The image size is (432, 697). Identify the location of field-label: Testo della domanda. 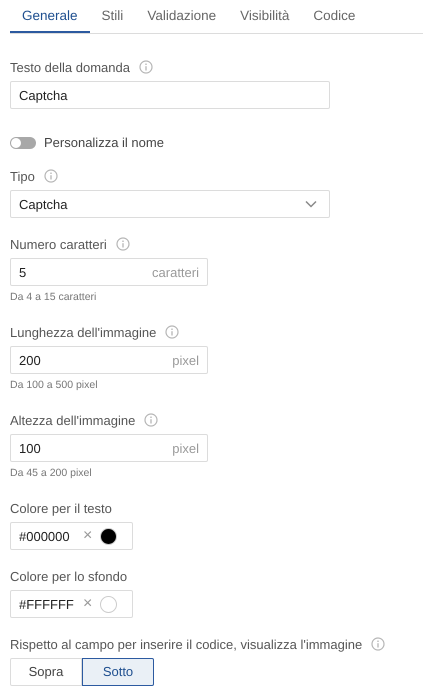
(70, 67).